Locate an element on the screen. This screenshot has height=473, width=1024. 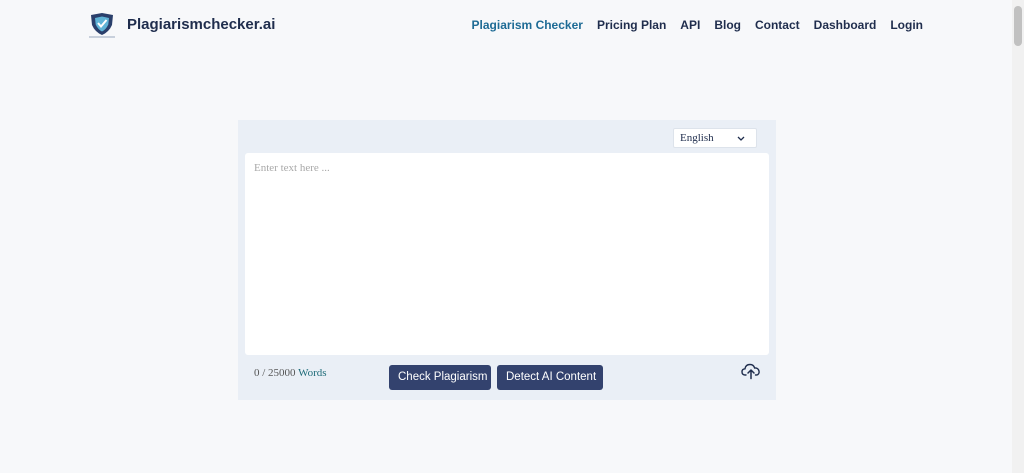
language-select-value: English is located at coordinates (697, 138).